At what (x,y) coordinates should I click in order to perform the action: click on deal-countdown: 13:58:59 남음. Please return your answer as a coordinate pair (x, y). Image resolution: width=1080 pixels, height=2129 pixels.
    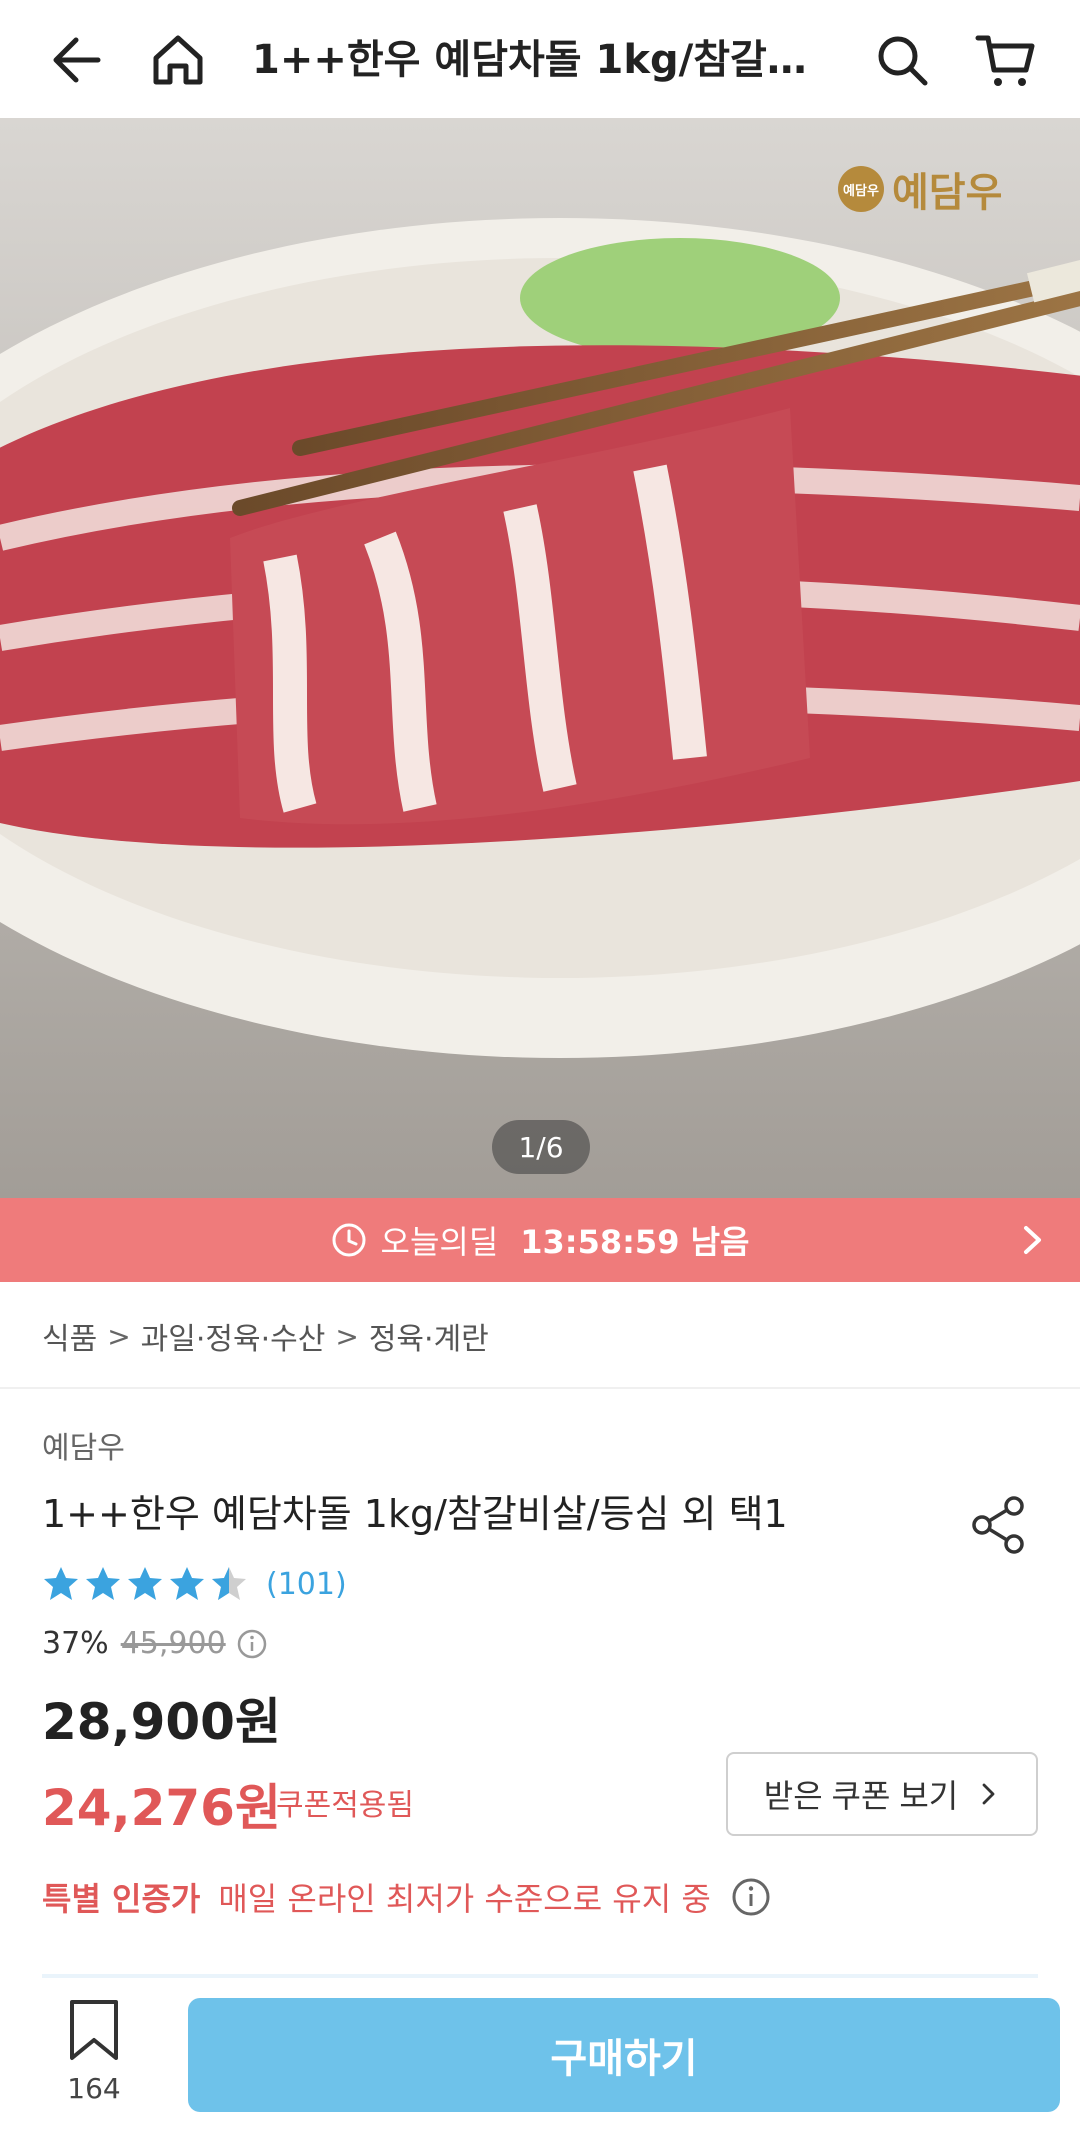
    Looking at the image, I should click on (635, 1242).